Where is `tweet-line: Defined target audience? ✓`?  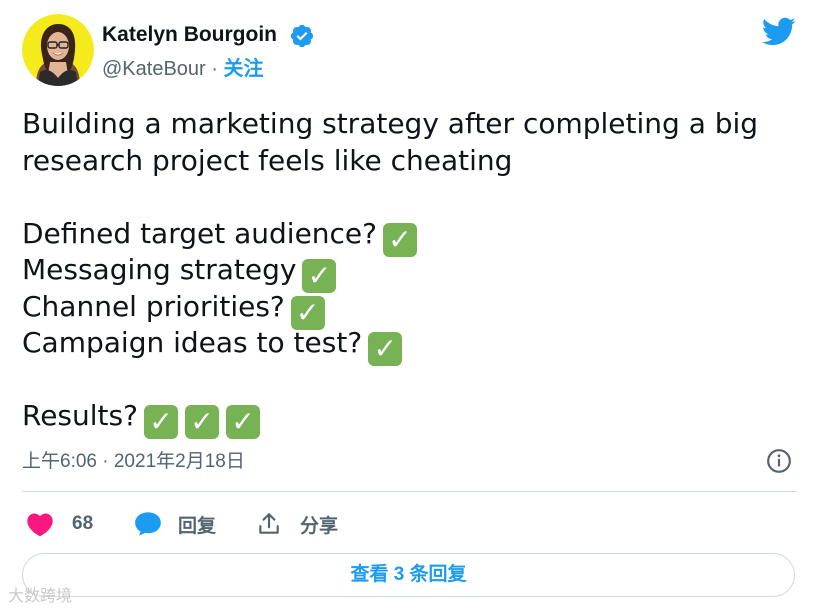
tweet-line: Defined target audience? ✓ is located at coordinates (412, 236).